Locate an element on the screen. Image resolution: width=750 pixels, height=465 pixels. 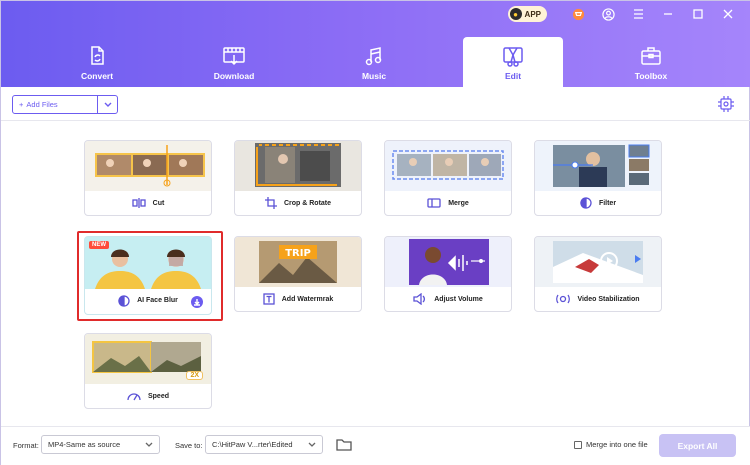
tab-label: Edit is located at coordinates (513, 76).